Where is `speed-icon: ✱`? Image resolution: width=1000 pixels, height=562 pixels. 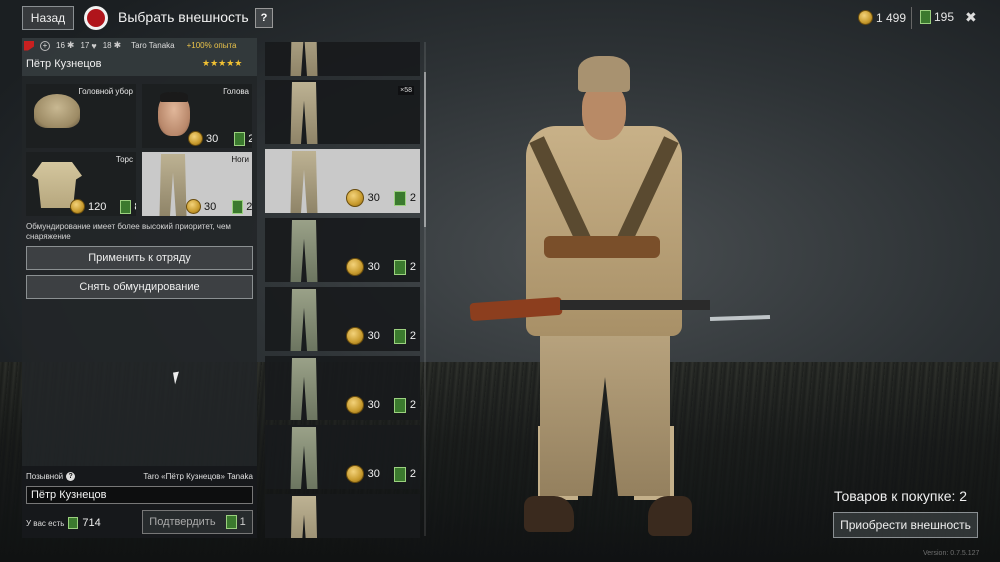
speed-icon: ✱ is located at coordinates (117, 45).